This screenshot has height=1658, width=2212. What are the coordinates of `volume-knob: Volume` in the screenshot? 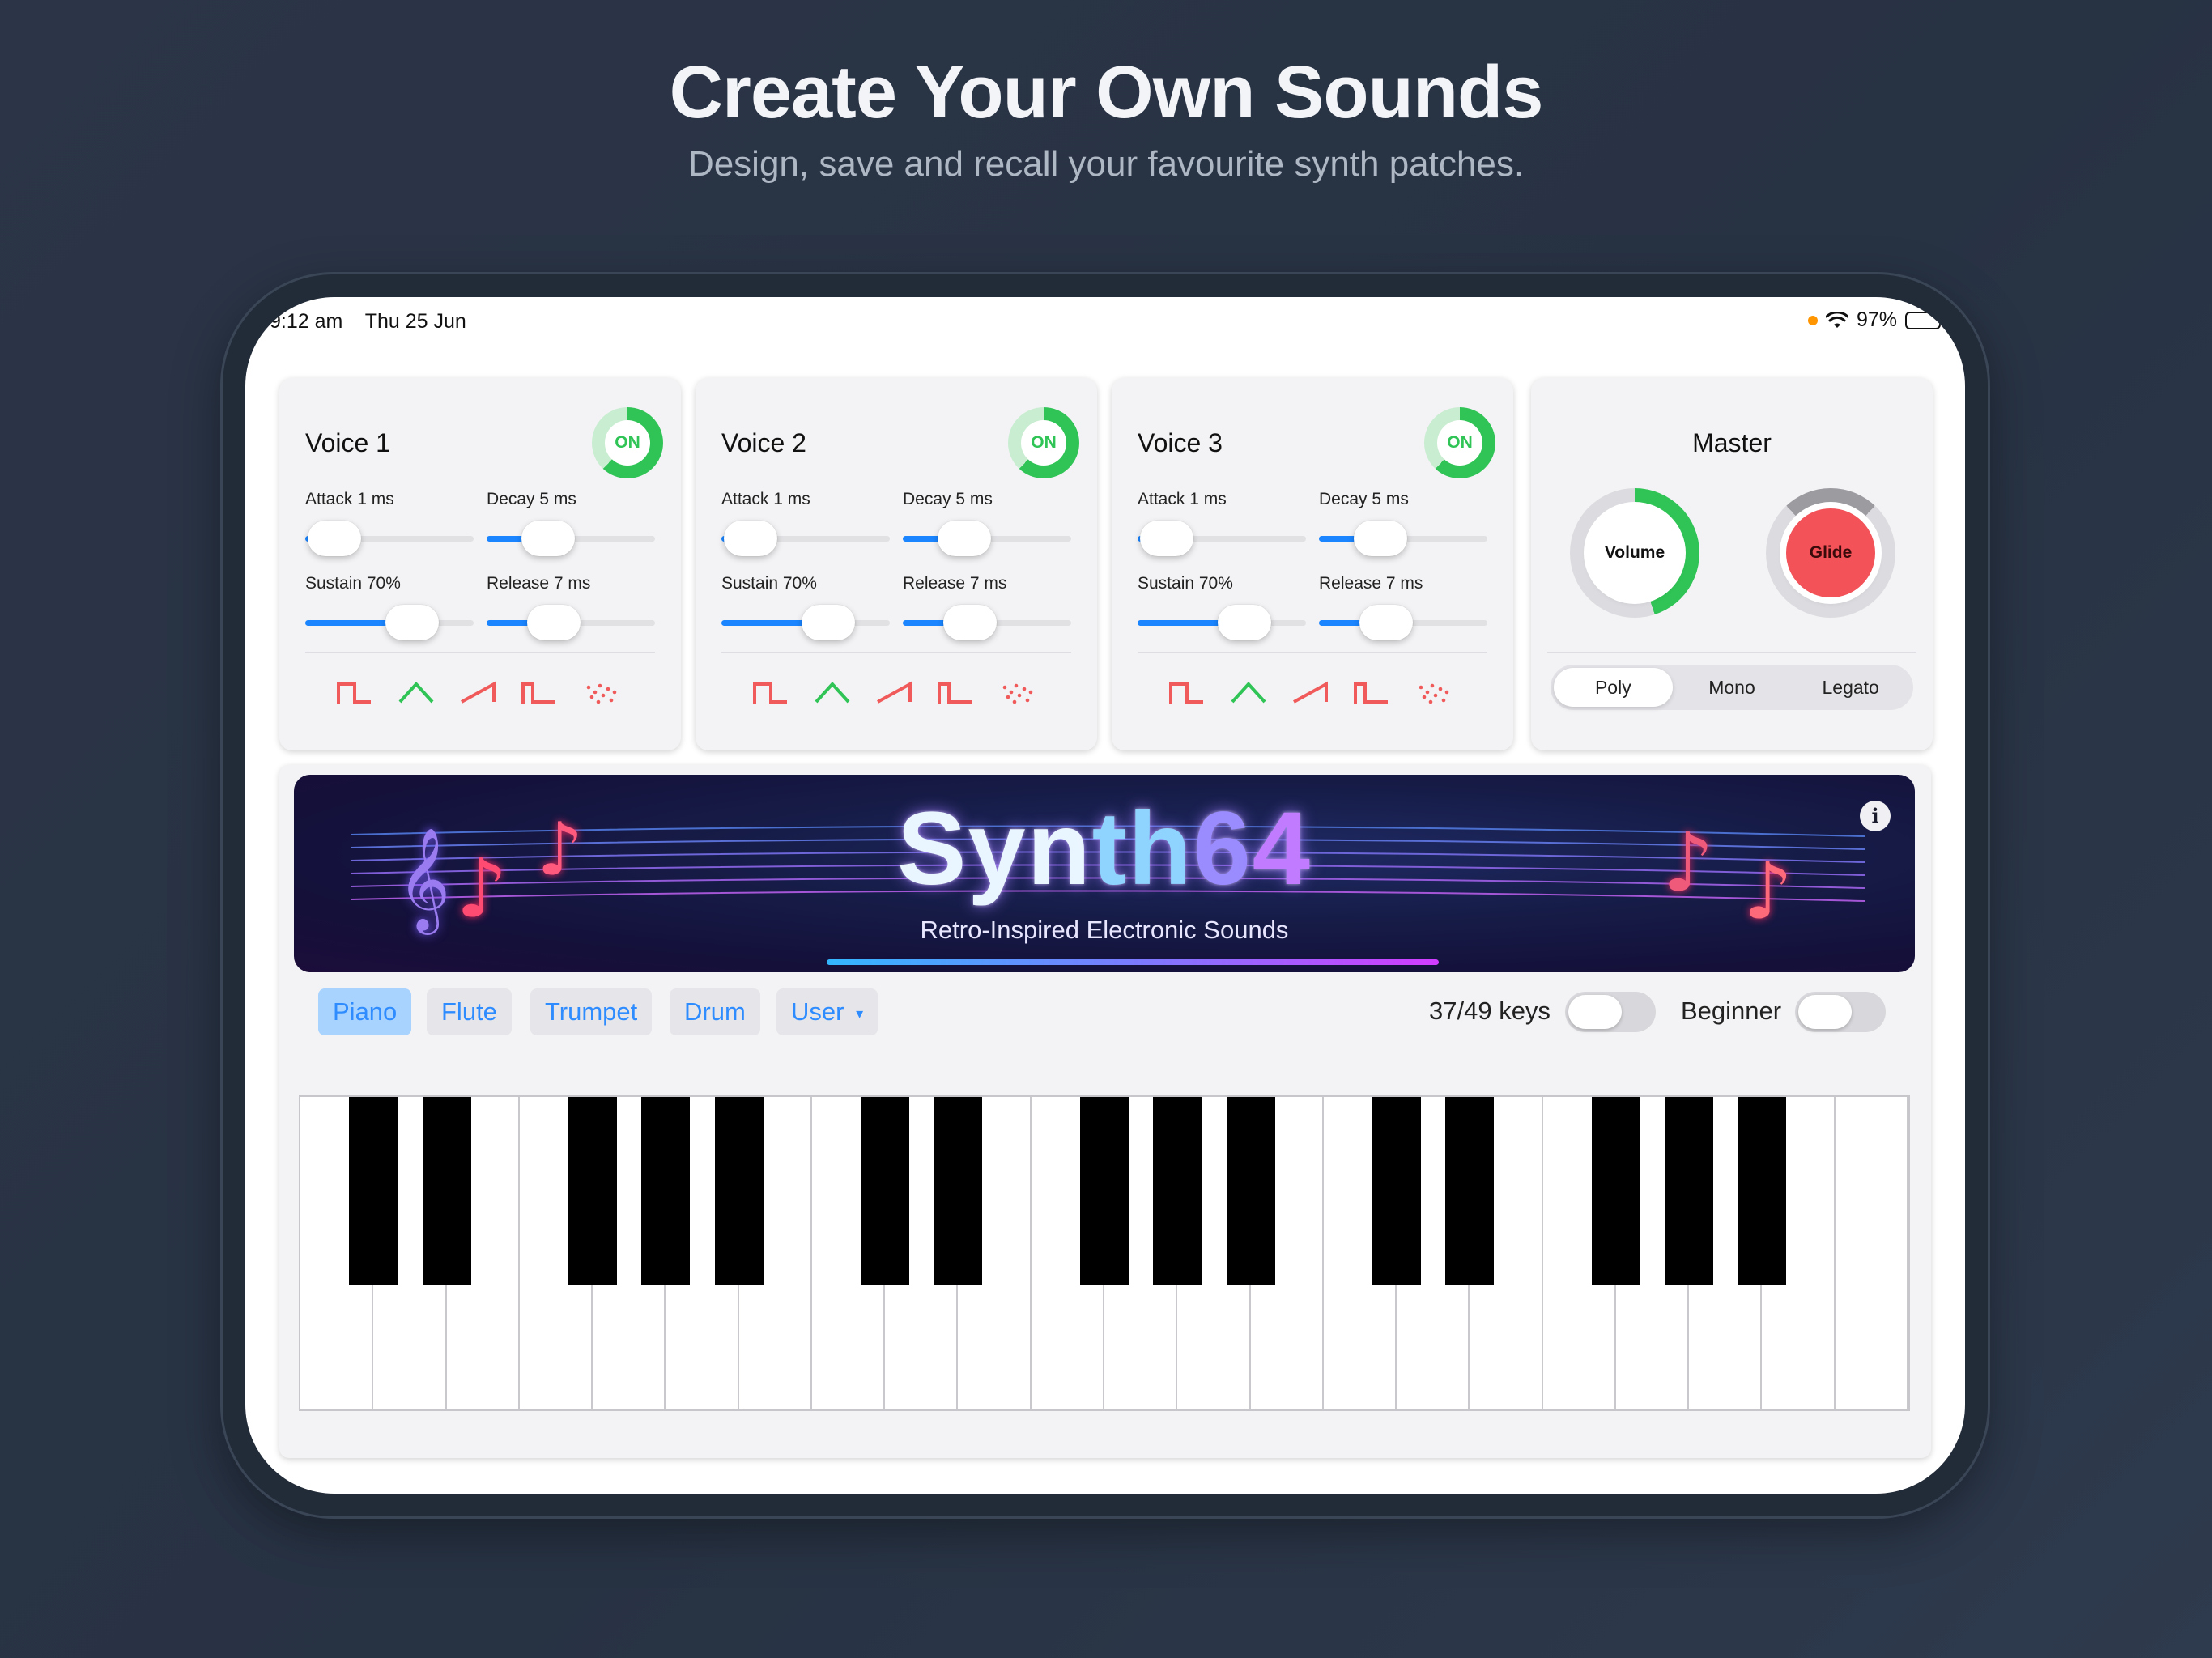 It's located at (1635, 553).